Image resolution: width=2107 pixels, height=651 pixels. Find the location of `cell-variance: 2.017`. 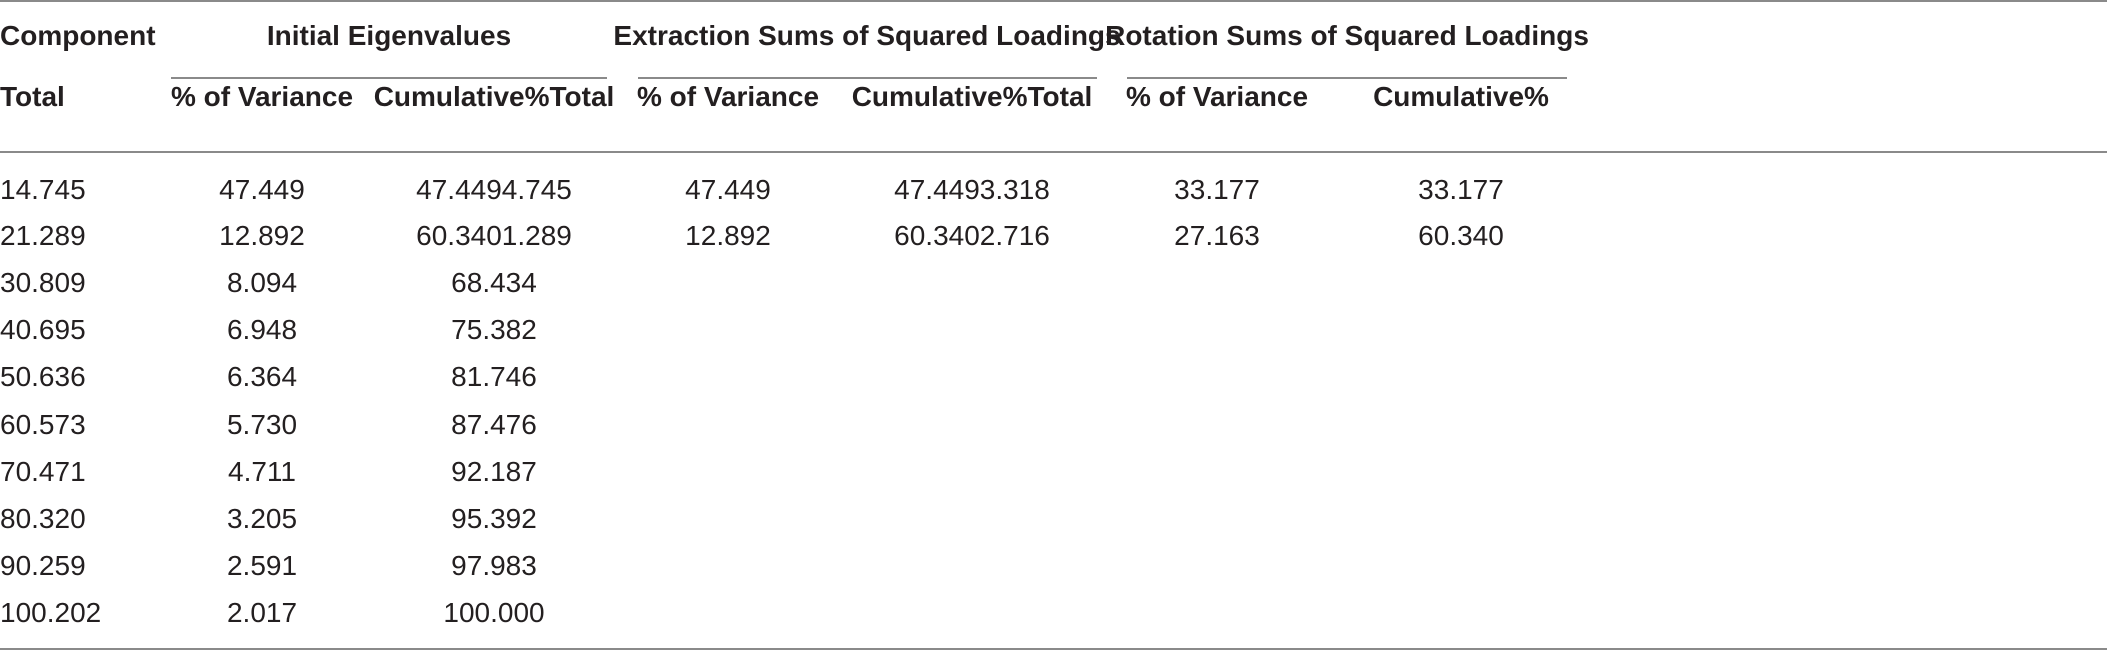

cell-variance: 2.017 is located at coordinates (262, 612).